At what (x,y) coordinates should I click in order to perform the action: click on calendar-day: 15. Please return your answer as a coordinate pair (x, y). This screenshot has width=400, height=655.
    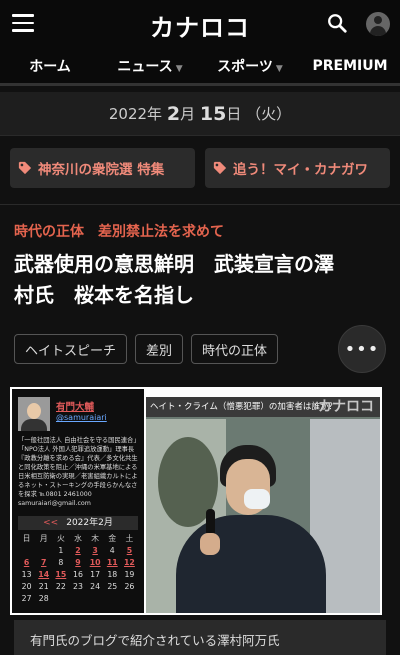
    Looking at the image, I should click on (60, 575).